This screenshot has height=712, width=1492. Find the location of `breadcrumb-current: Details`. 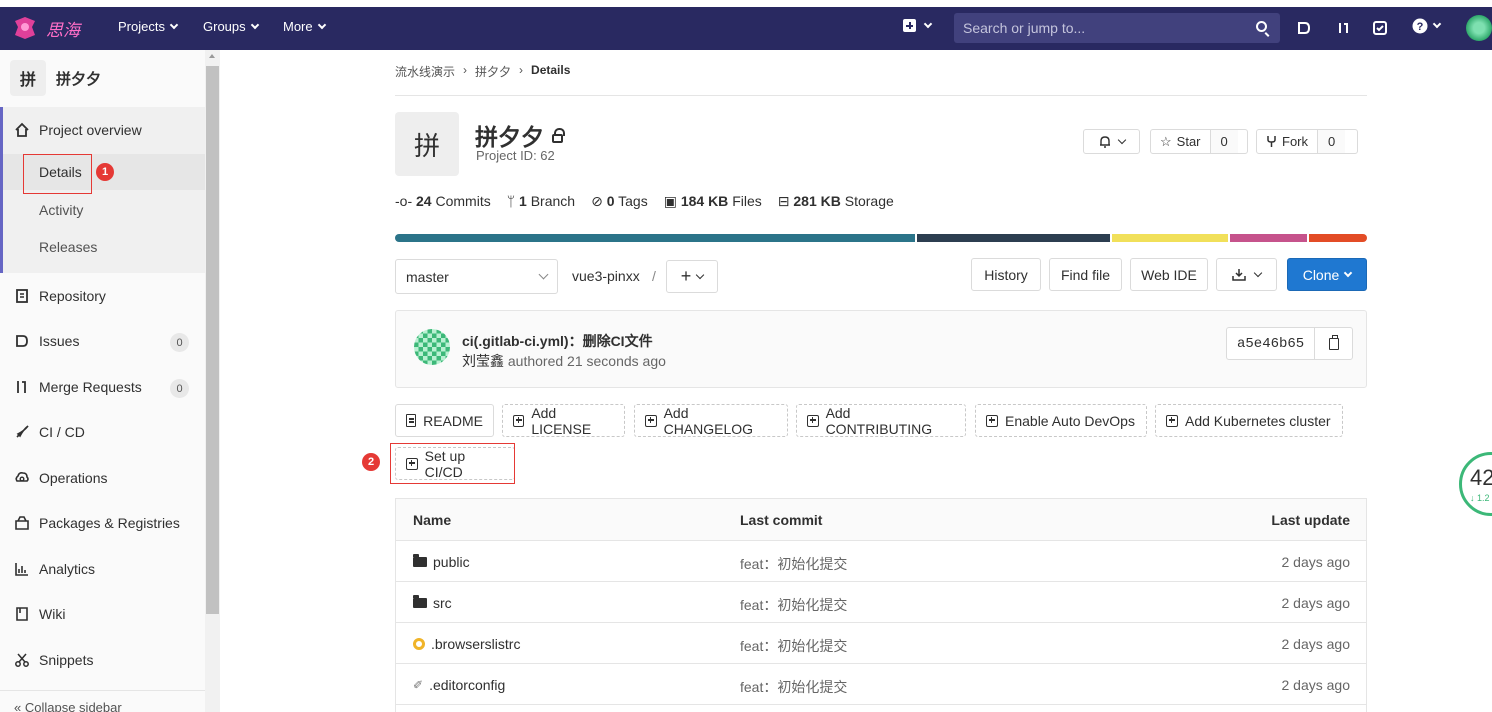

breadcrumb-current: Details is located at coordinates (550, 71).